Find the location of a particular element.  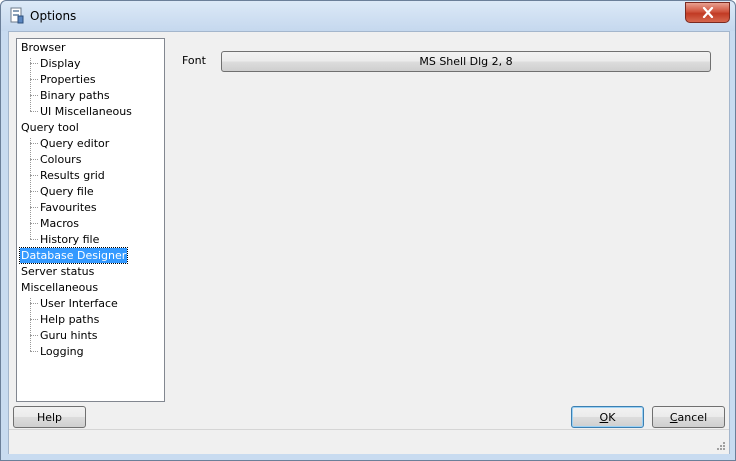

tree-item-query-tool: Query tool is located at coordinates (50, 127).